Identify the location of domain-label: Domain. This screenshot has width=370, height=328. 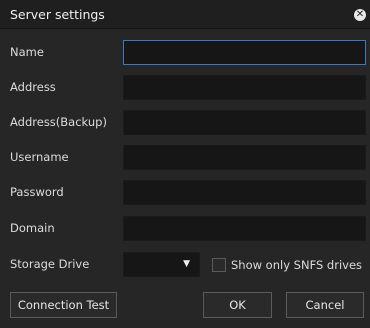
(32, 228).